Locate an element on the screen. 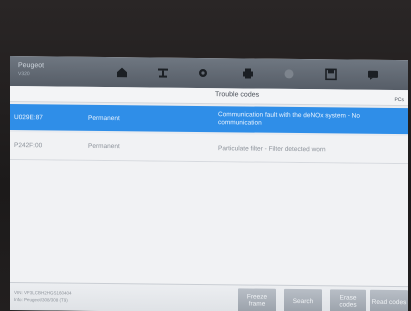  printer-icon is located at coordinates (248, 73).